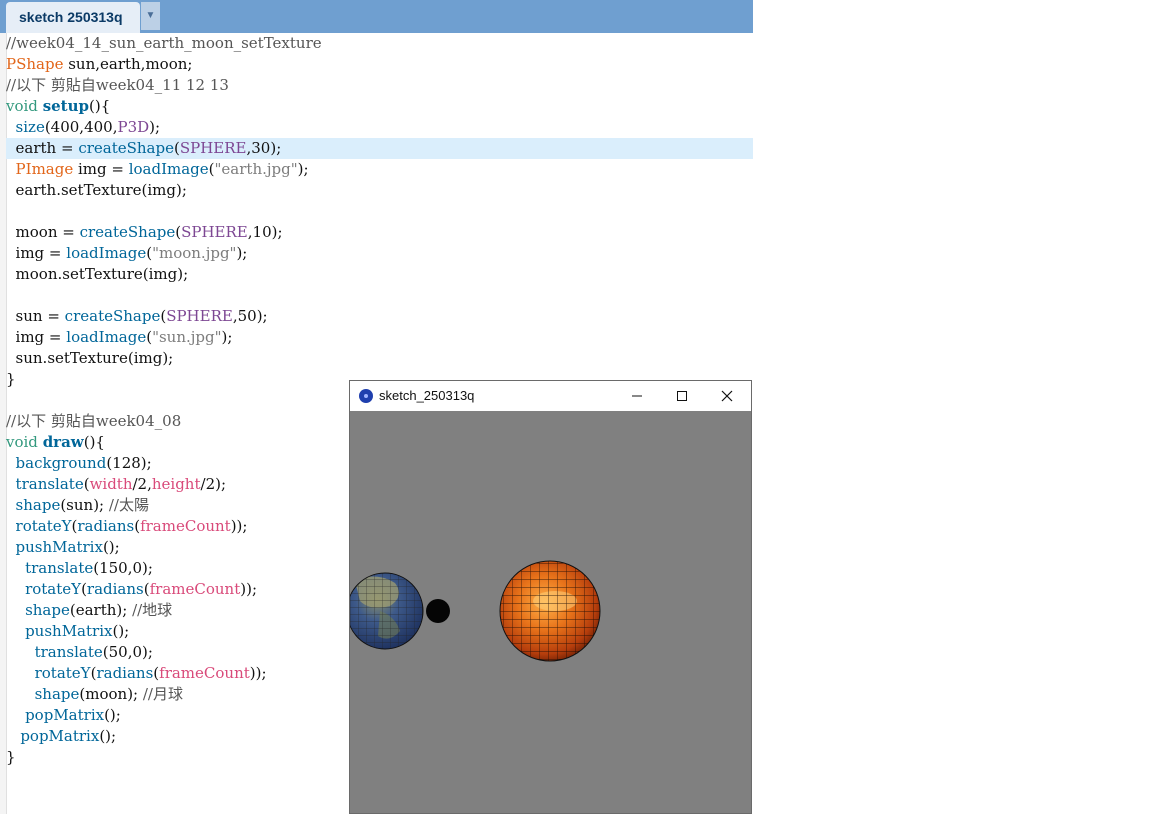 This screenshot has height=814, width=1152. What do you see at coordinates (123, 568) in the screenshot?
I see `code-token: (150,0);` at bounding box center [123, 568].